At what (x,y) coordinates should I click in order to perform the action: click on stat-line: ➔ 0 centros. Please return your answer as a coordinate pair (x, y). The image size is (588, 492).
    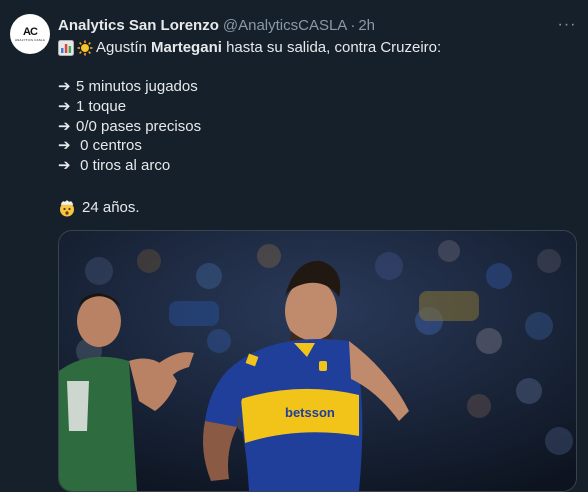
    Looking at the image, I should click on (100, 146).